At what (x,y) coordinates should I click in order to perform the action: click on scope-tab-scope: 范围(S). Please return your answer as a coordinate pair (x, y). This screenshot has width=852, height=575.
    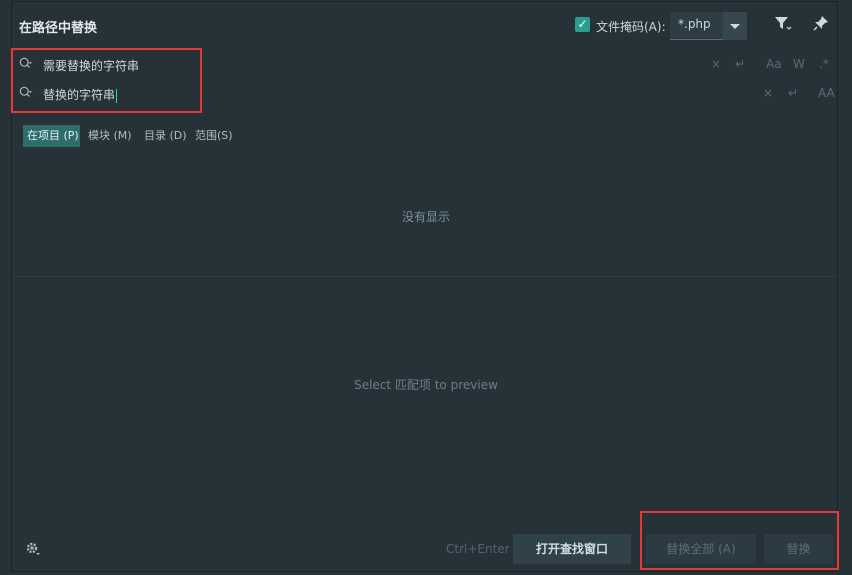
    Looking at the image, I should click on (214, 136).